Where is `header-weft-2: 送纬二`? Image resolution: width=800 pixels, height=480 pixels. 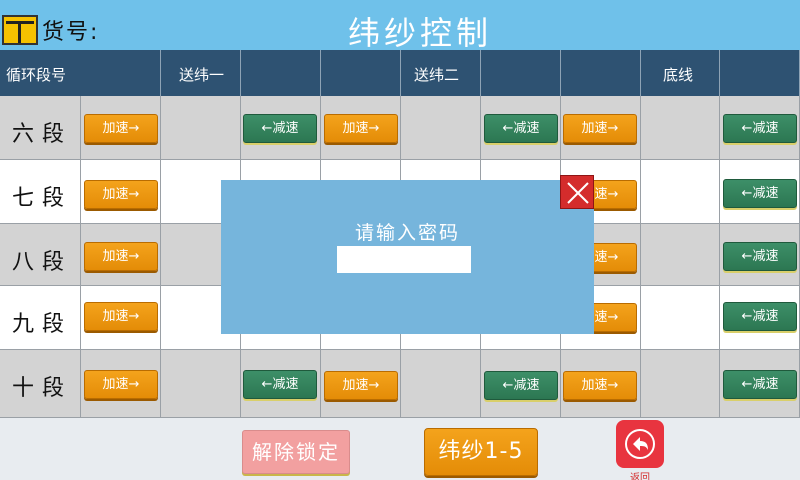 header-weft-2: 送纬二 is located at coordinates (441, 73).